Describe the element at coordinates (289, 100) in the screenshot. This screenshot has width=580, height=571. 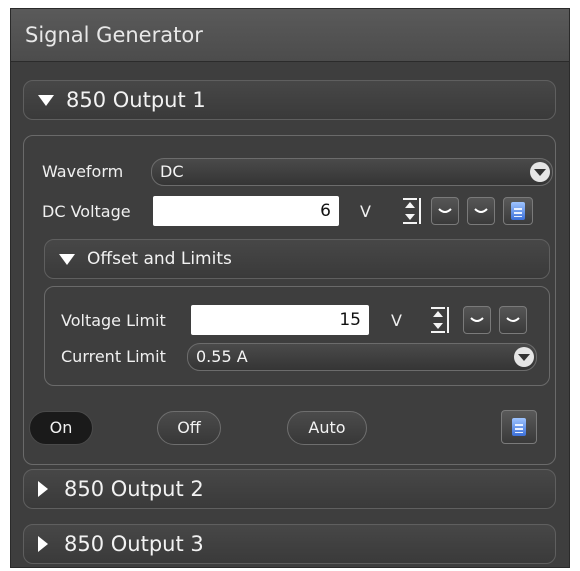
I see `section-header-output-1: 850 Output 1` at that location.